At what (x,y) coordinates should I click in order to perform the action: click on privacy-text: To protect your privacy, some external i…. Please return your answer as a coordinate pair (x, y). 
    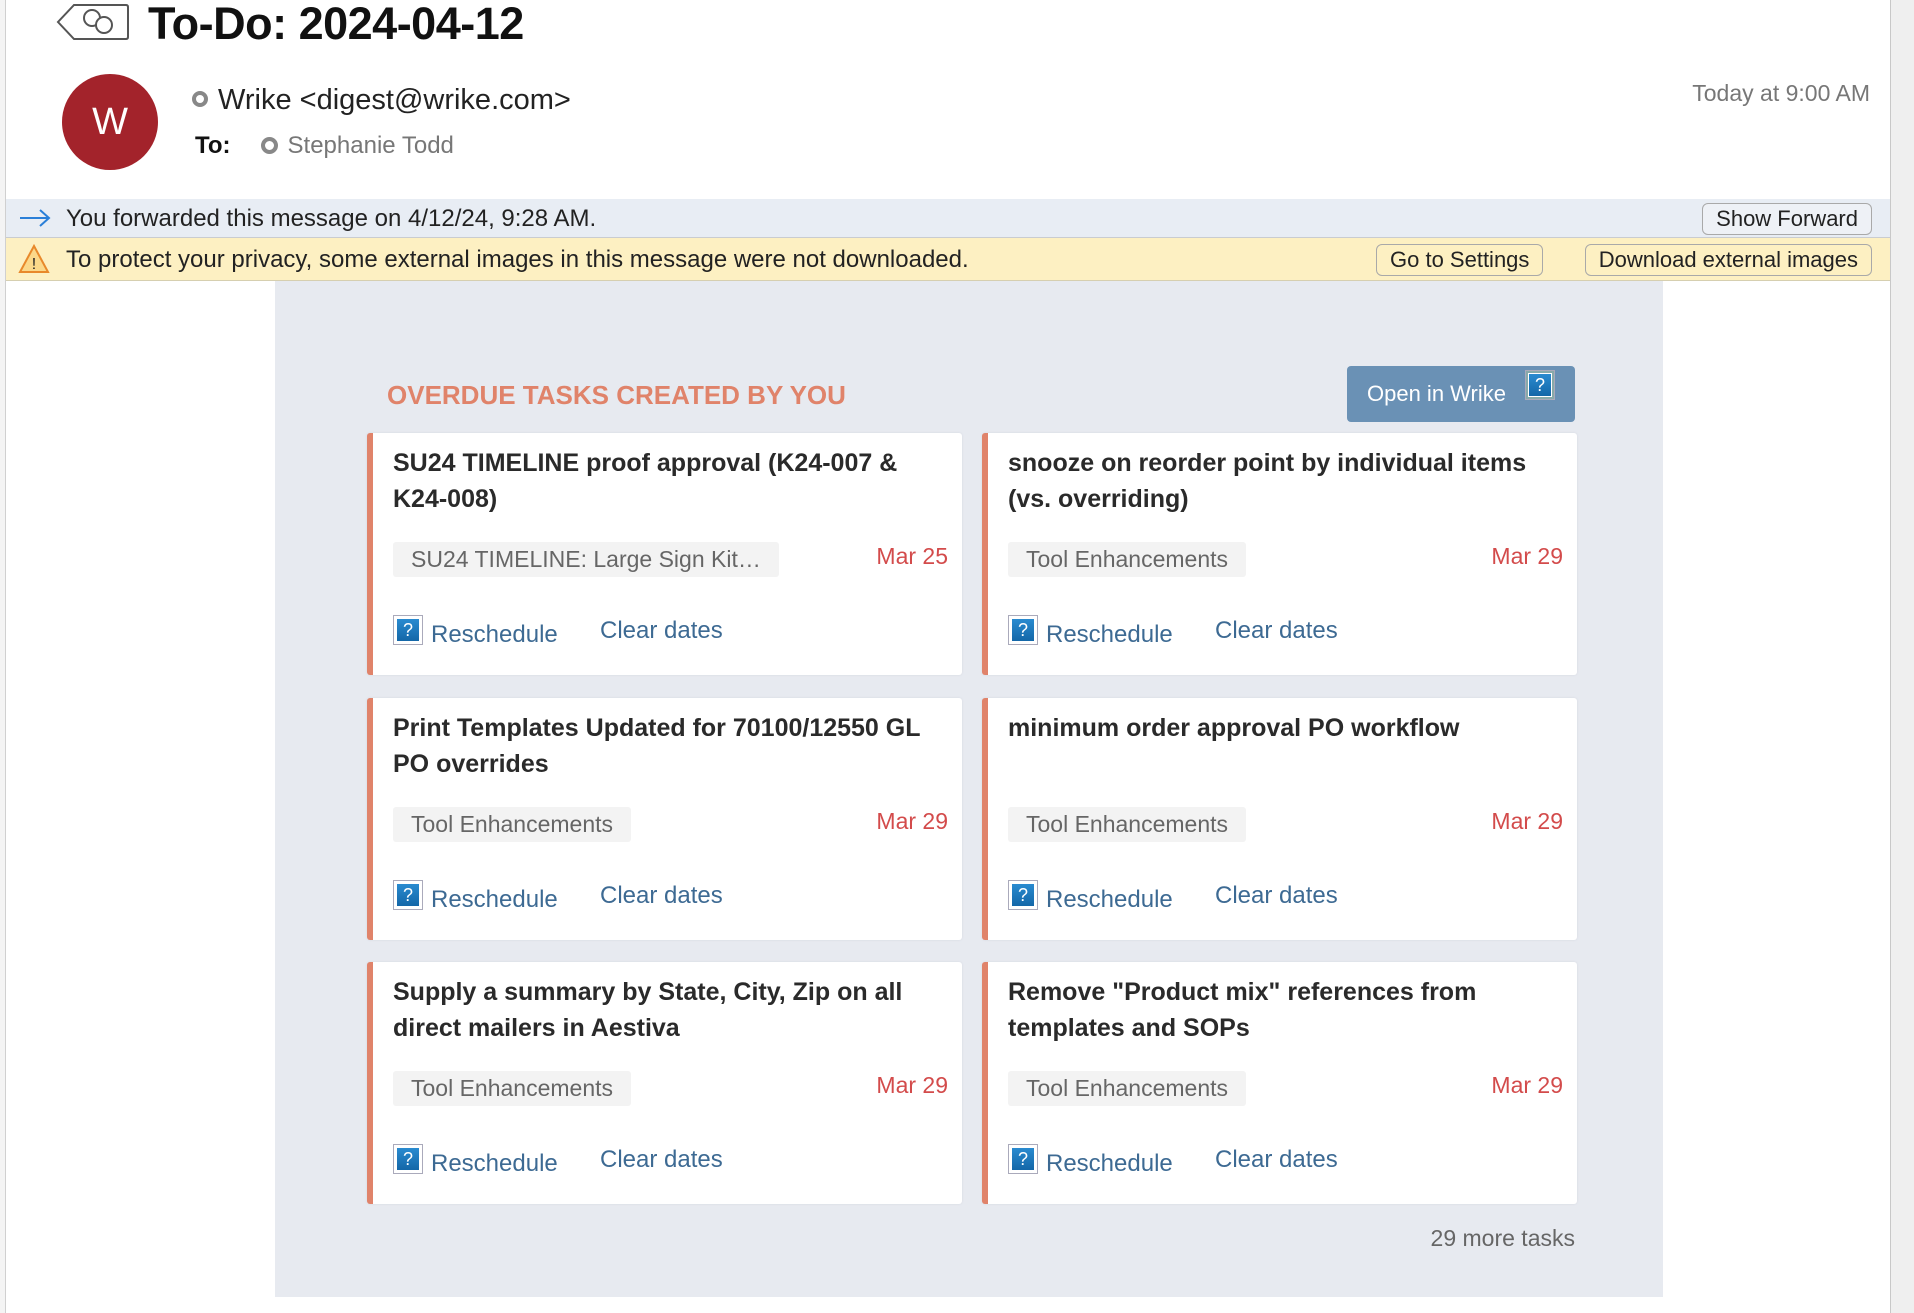
    Looking at the image, I should click on (517, 259).